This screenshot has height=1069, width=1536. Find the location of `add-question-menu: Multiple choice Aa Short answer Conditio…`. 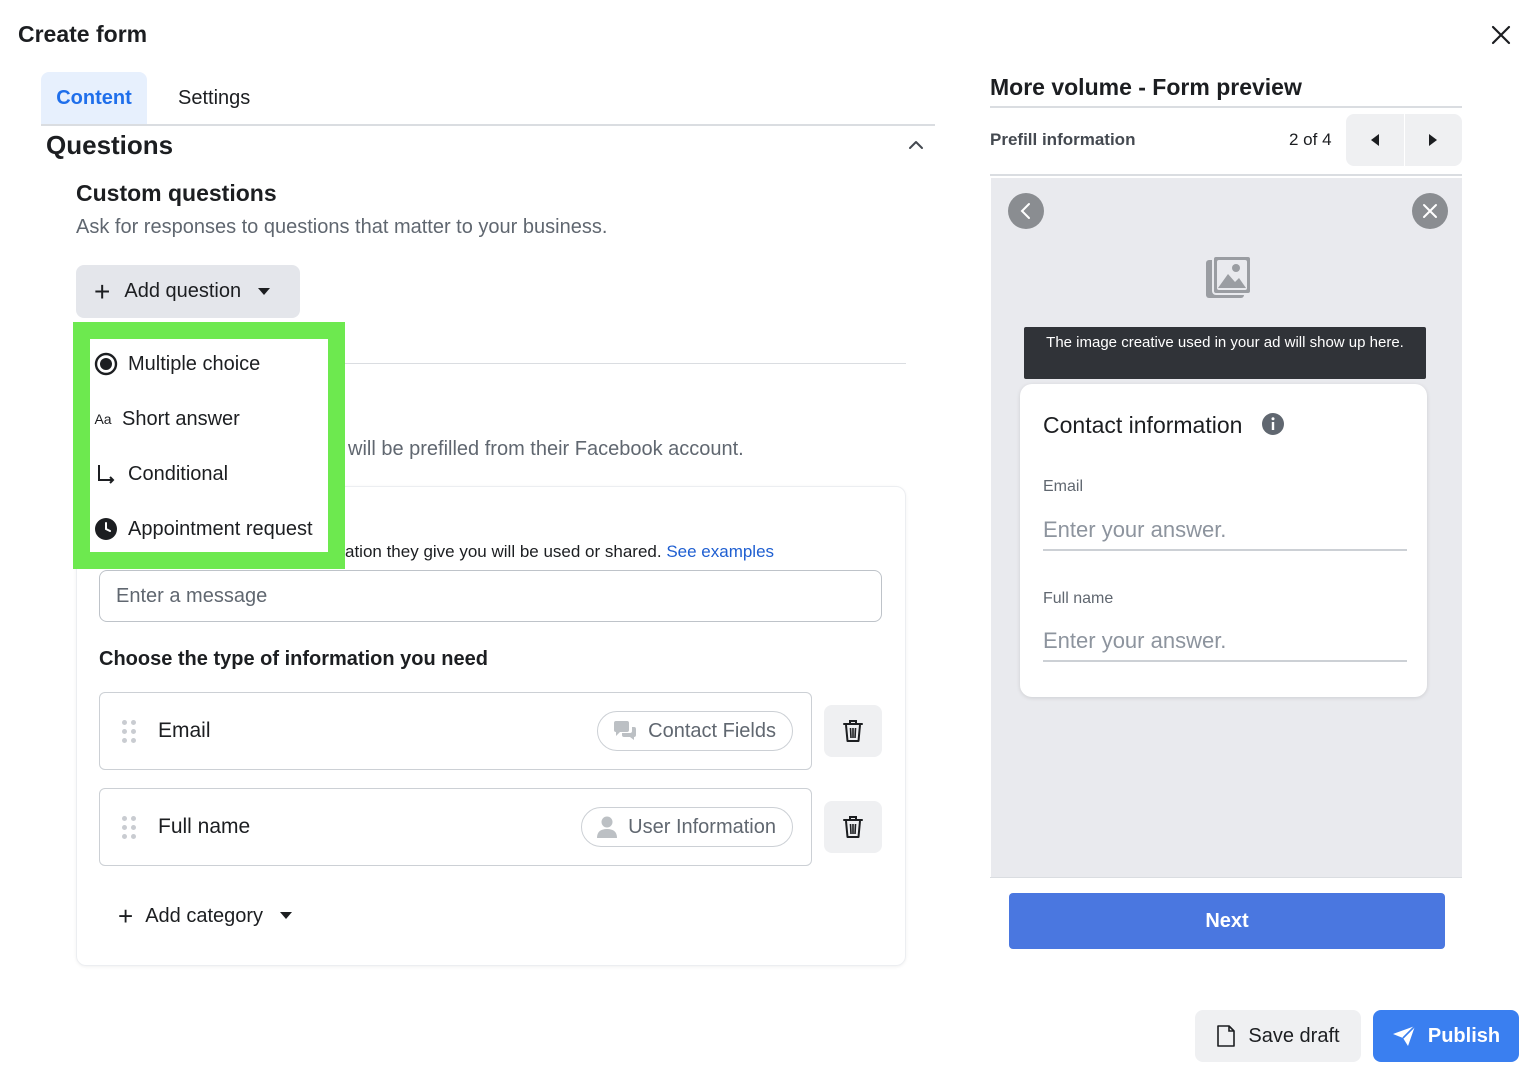

add-question-menu: Multiple choice Aa Short answer Conditio… is located at coordinates (209, 445).